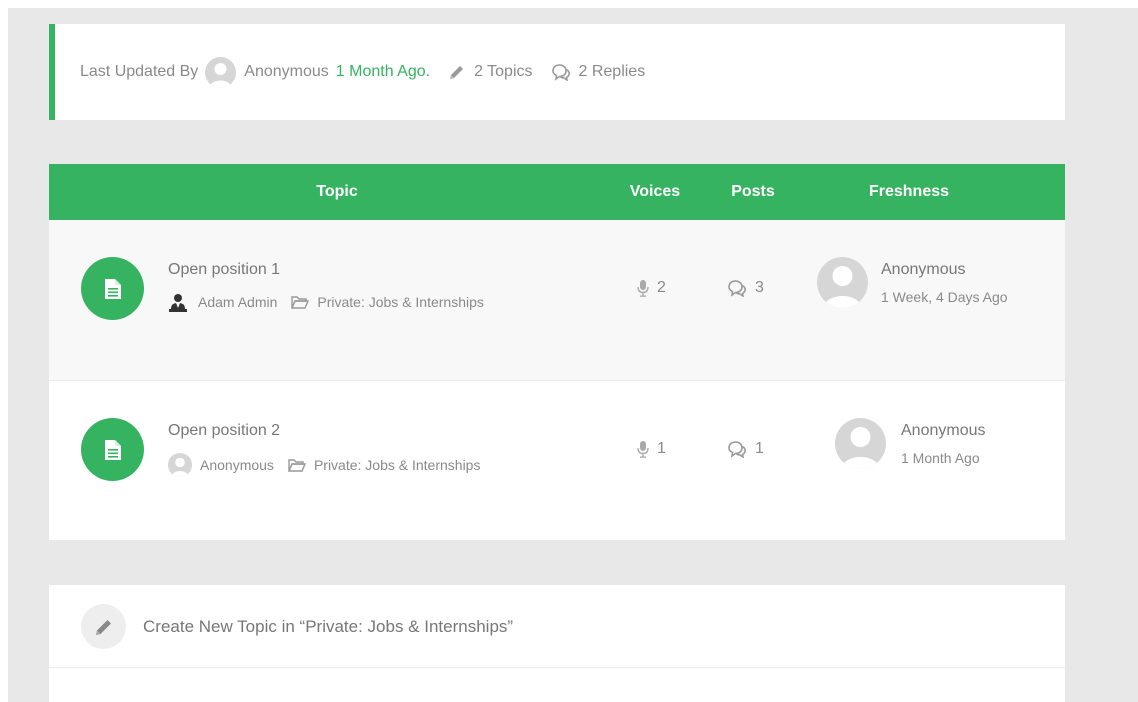 This screenshot has height=702, width=1138. What do you see at coordinates (180, 465) in the screenshot?
I see `avatar-icon` at bounding box center [180, 465].